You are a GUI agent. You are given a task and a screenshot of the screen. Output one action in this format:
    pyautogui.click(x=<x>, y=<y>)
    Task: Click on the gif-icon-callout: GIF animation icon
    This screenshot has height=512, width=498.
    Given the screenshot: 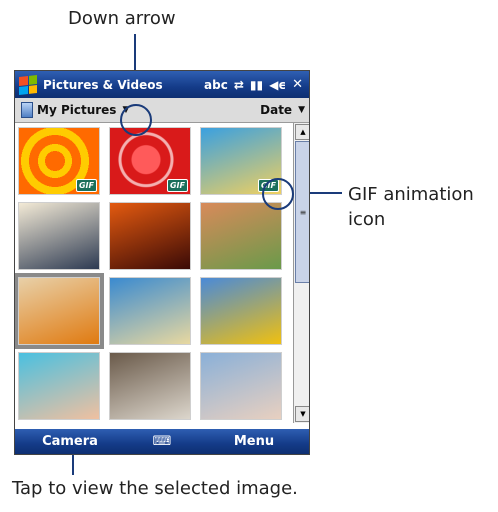 What is the action you would take?
    pyautogui.click(x=411, y=207)
    